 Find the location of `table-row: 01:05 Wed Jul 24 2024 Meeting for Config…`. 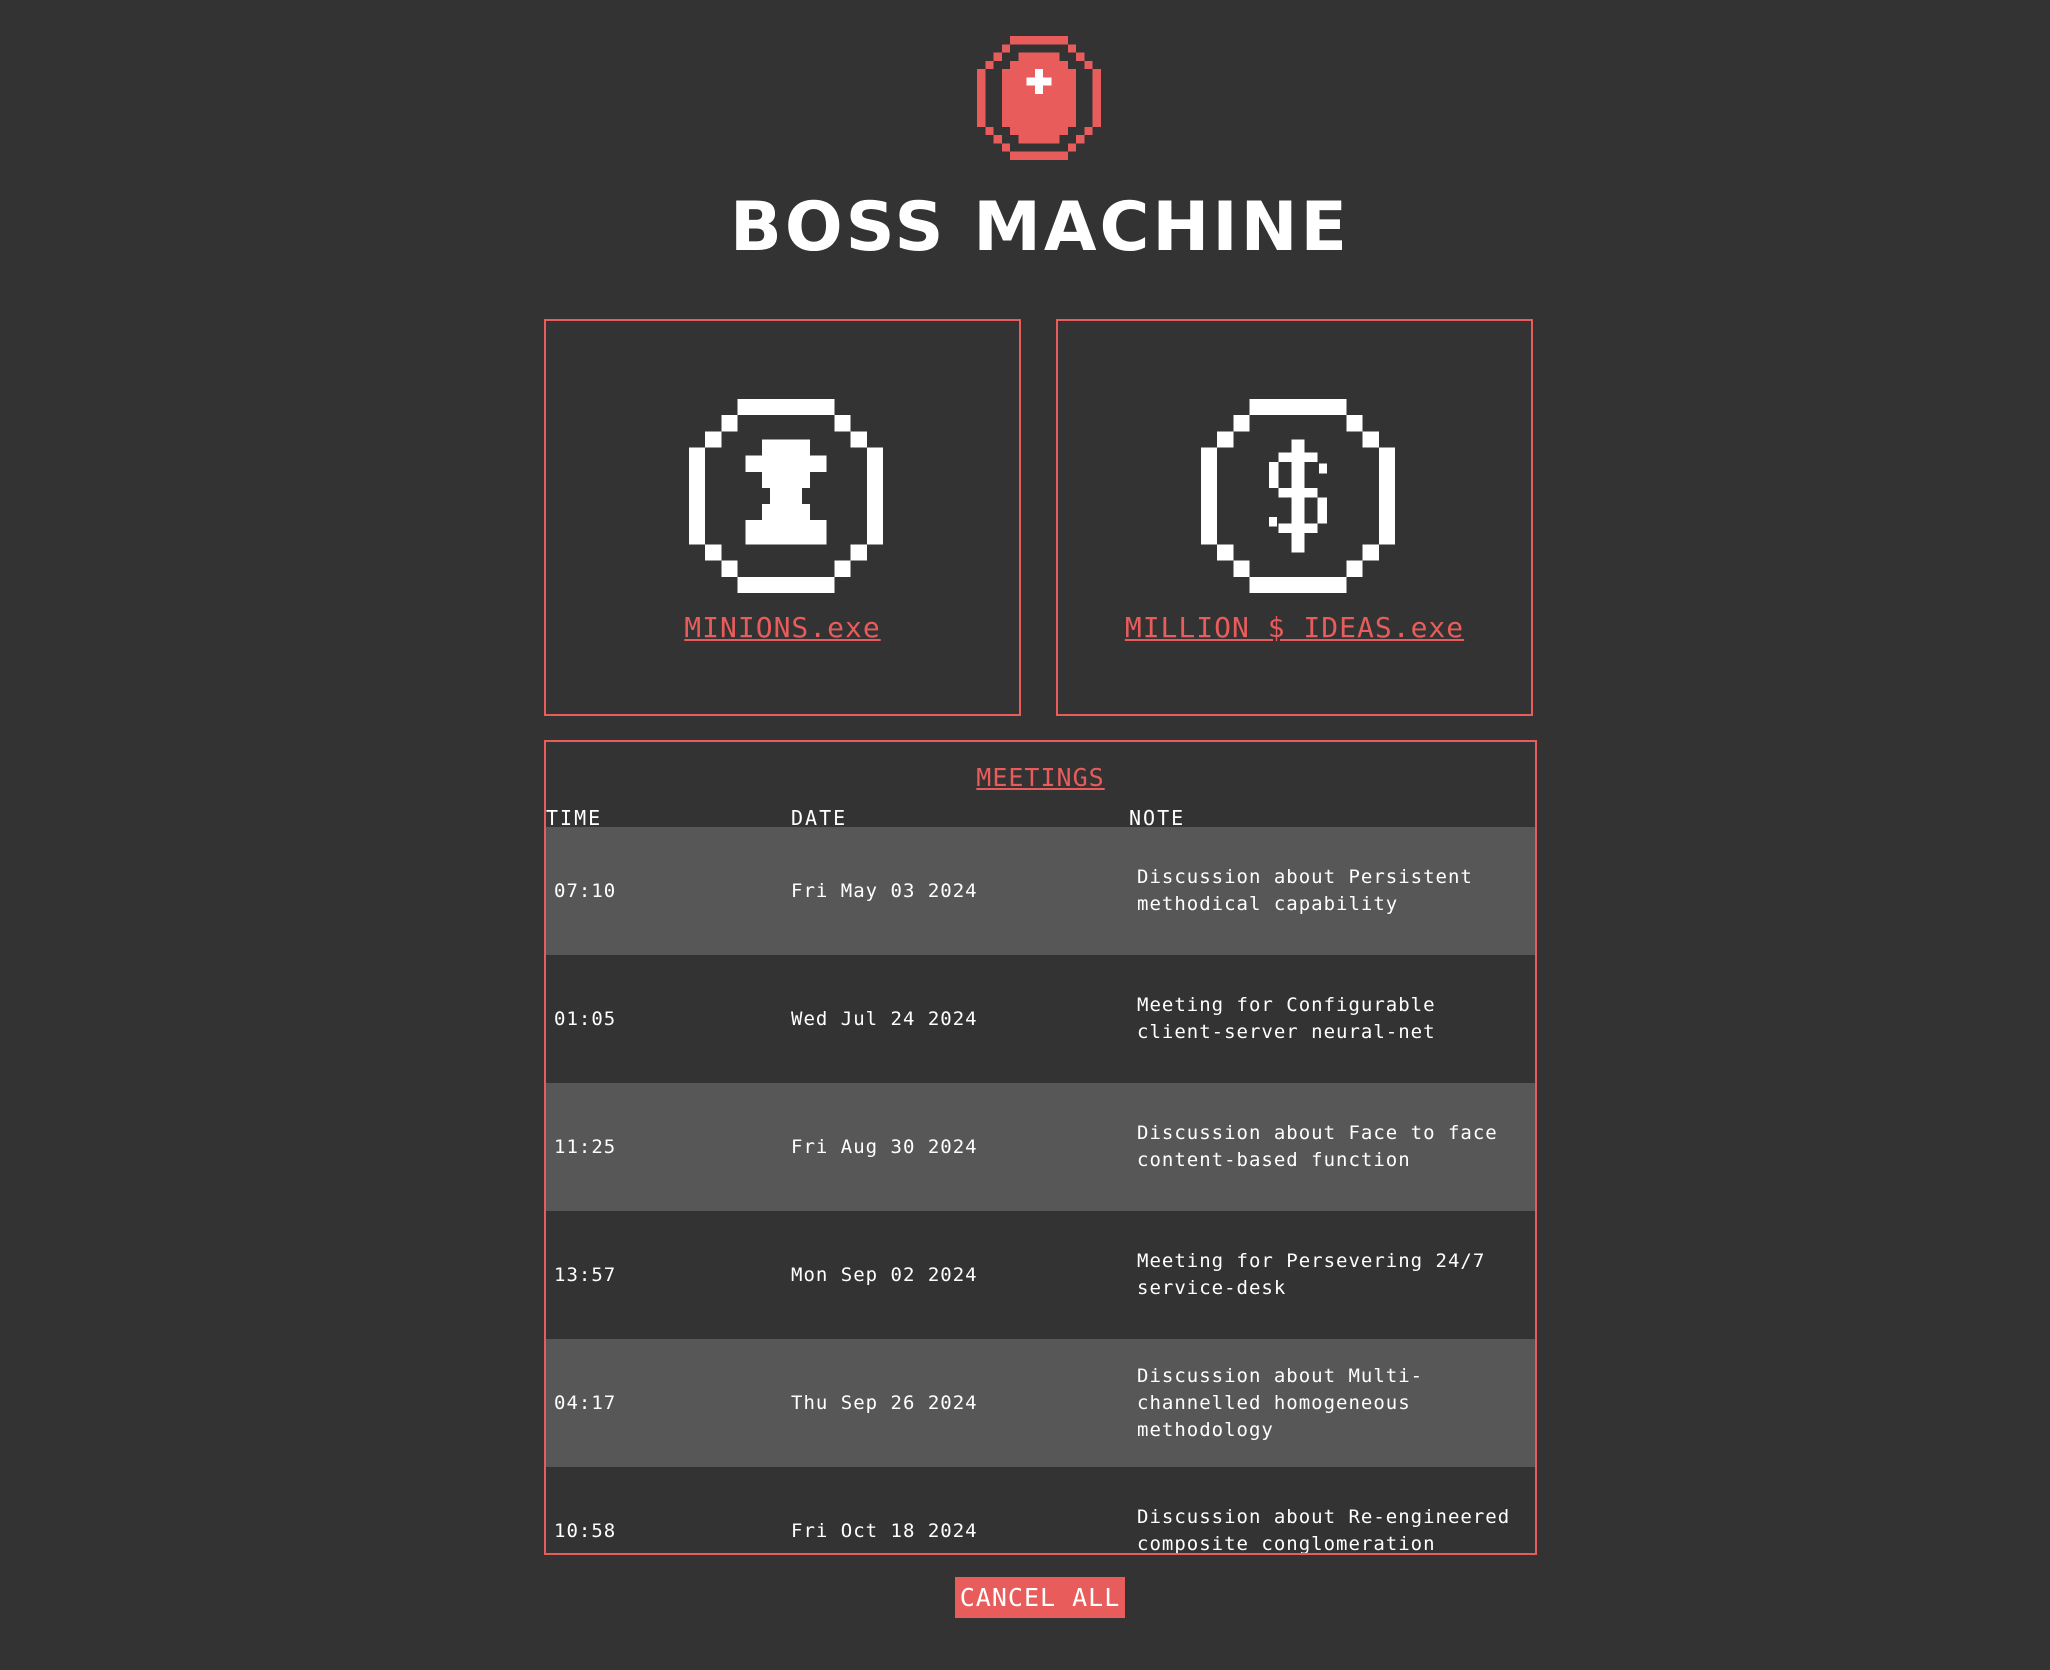

table-row: 01:05 Wed Jul 24 2024 Meeting for Config… is located at coordinates (1040, 1019).